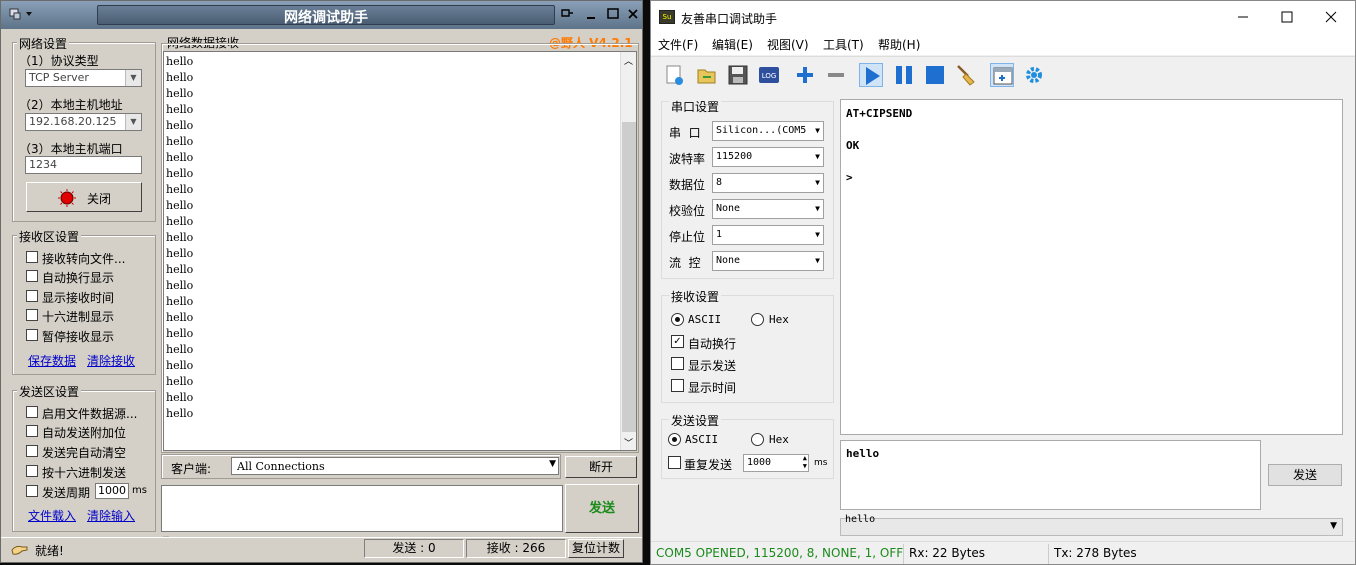 The height and width of the screenshot is (565, 1356). What do you see at coordinates (768, 183) in the screenshot?
I see `port-setting-select: 8 ▼` at bounding box center [768, 183].